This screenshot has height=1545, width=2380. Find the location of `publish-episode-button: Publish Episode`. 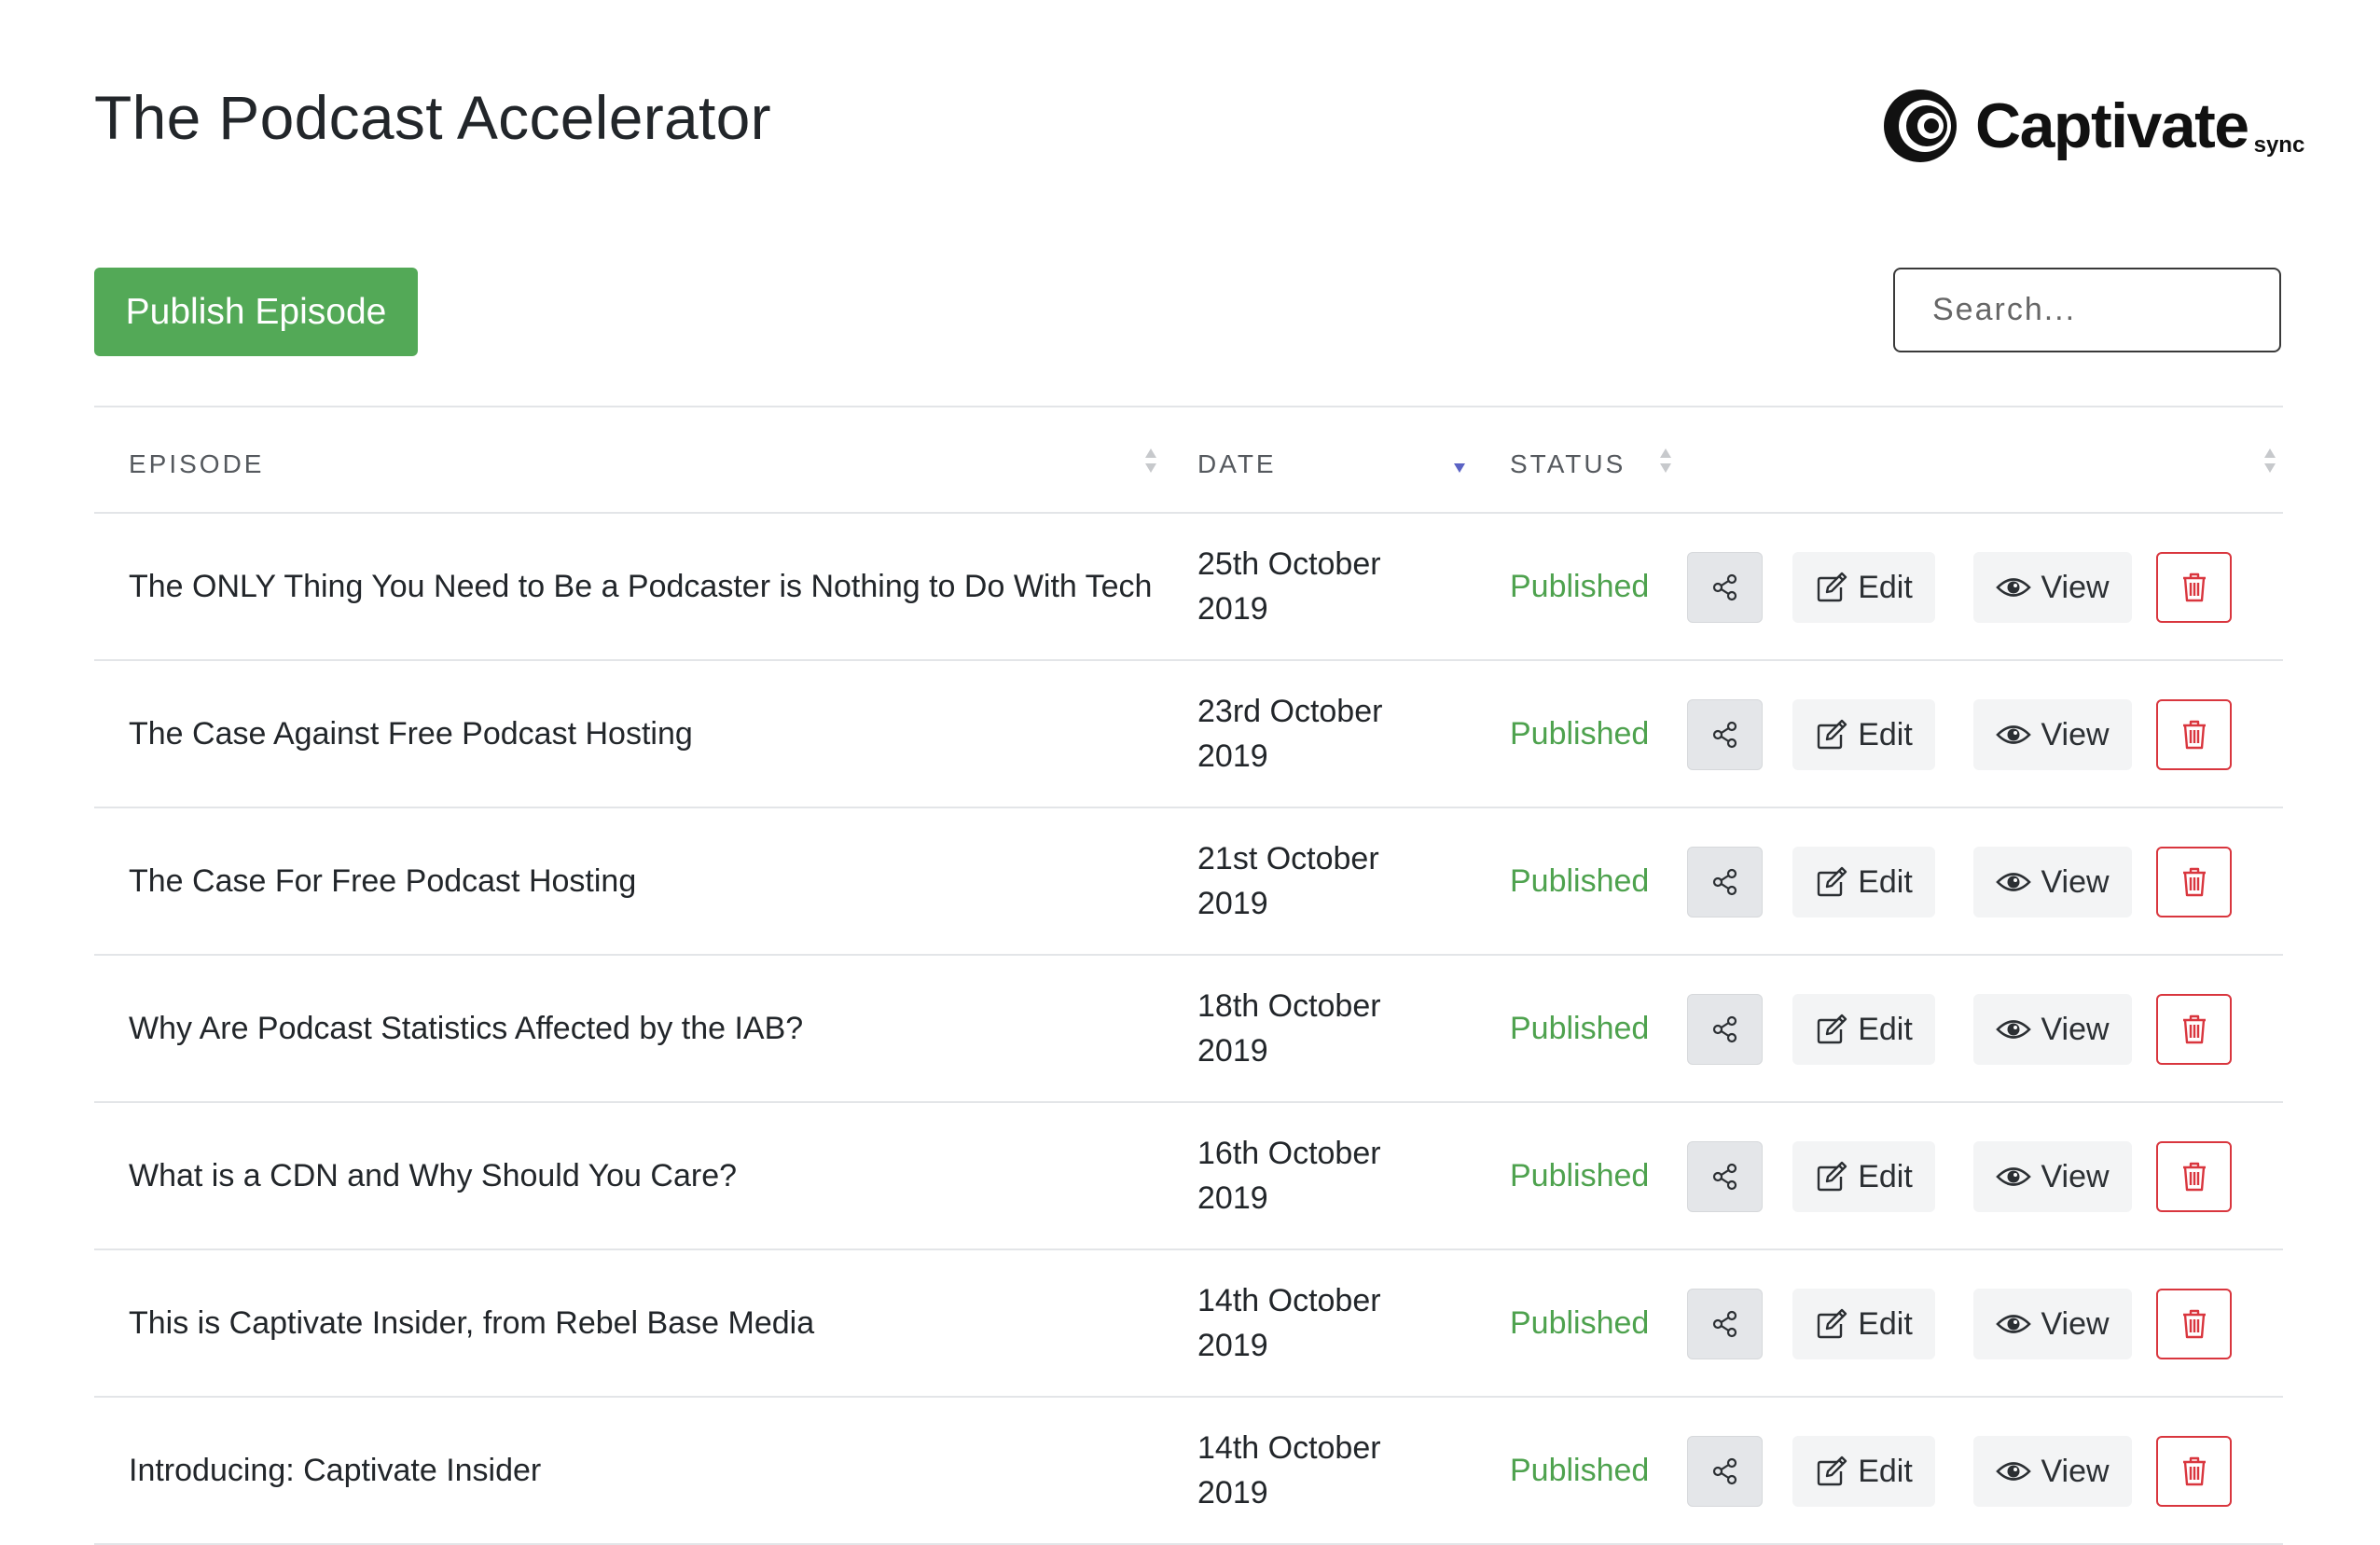

publish-episode-button: Publish Episode is located at coordinates (256, 312).